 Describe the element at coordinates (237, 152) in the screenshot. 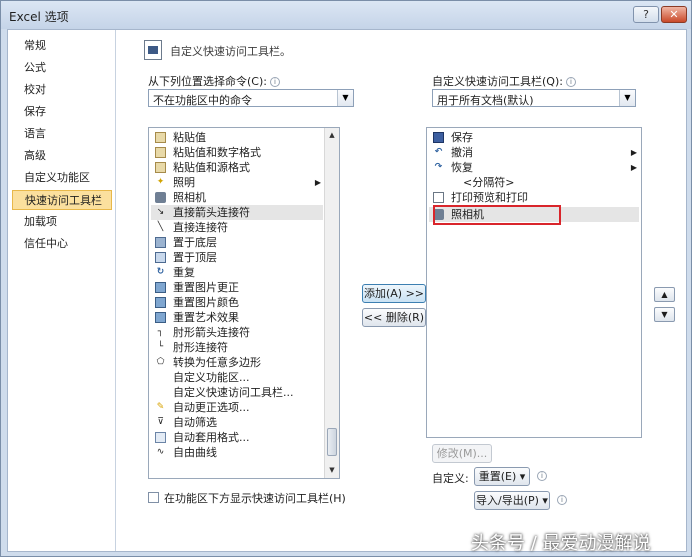

I see `list-item: 粘贴值和数字格式` at that location.